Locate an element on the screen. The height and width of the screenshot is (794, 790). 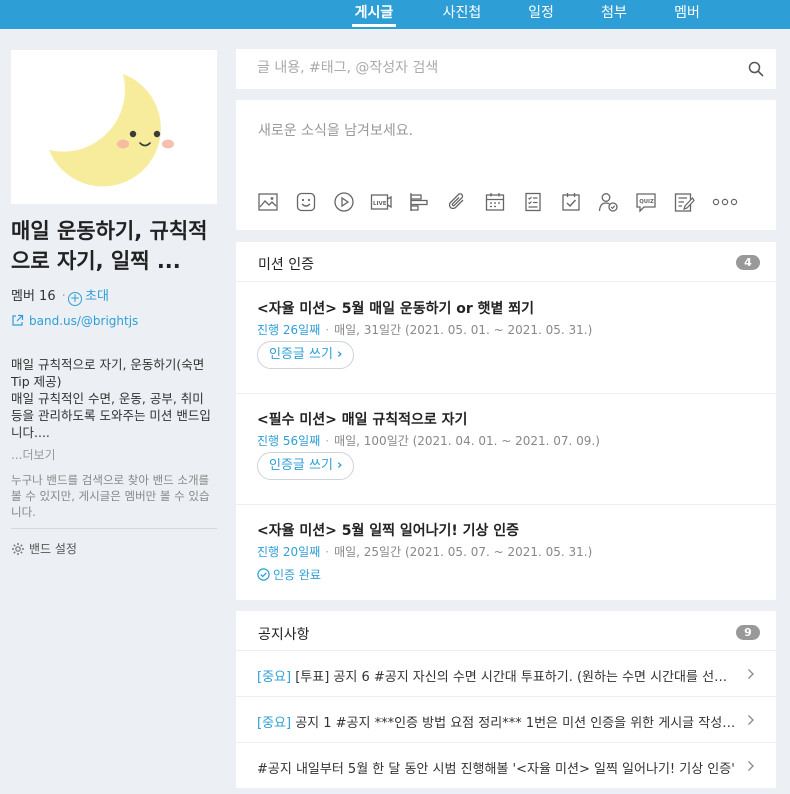
notice-header-title: 공지사항 is located at coordinates (284, 634).